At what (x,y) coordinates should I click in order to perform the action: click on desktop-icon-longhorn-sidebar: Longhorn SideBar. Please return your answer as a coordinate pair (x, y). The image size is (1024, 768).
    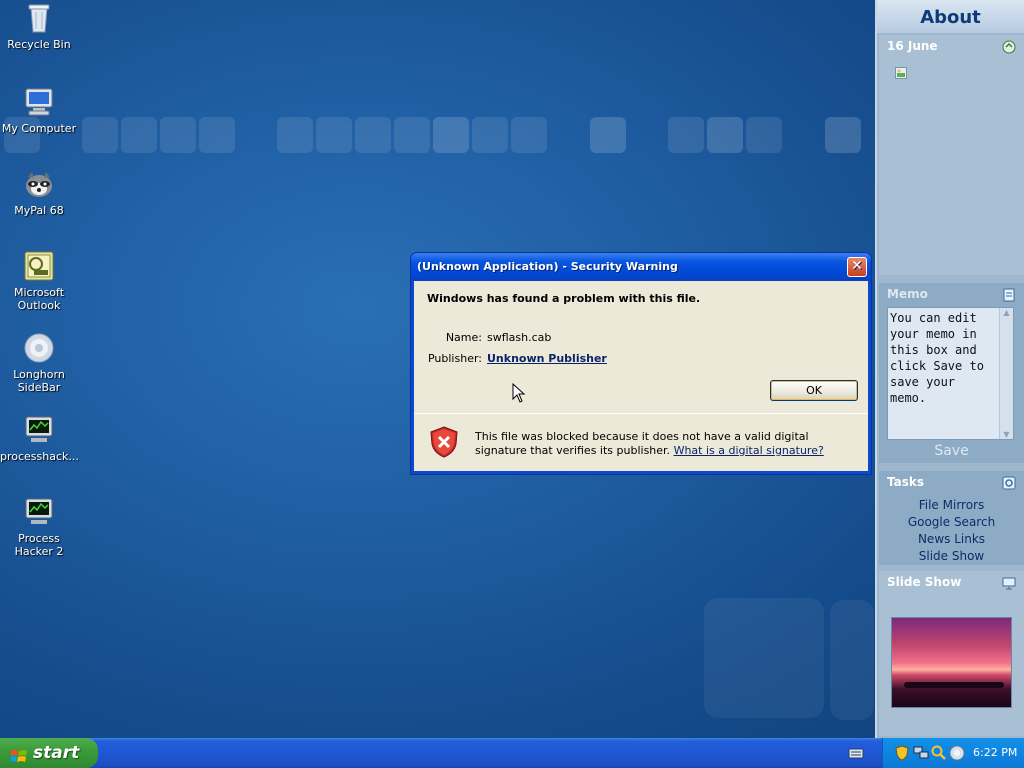
    Looking at the image, I should click on (39, 363).